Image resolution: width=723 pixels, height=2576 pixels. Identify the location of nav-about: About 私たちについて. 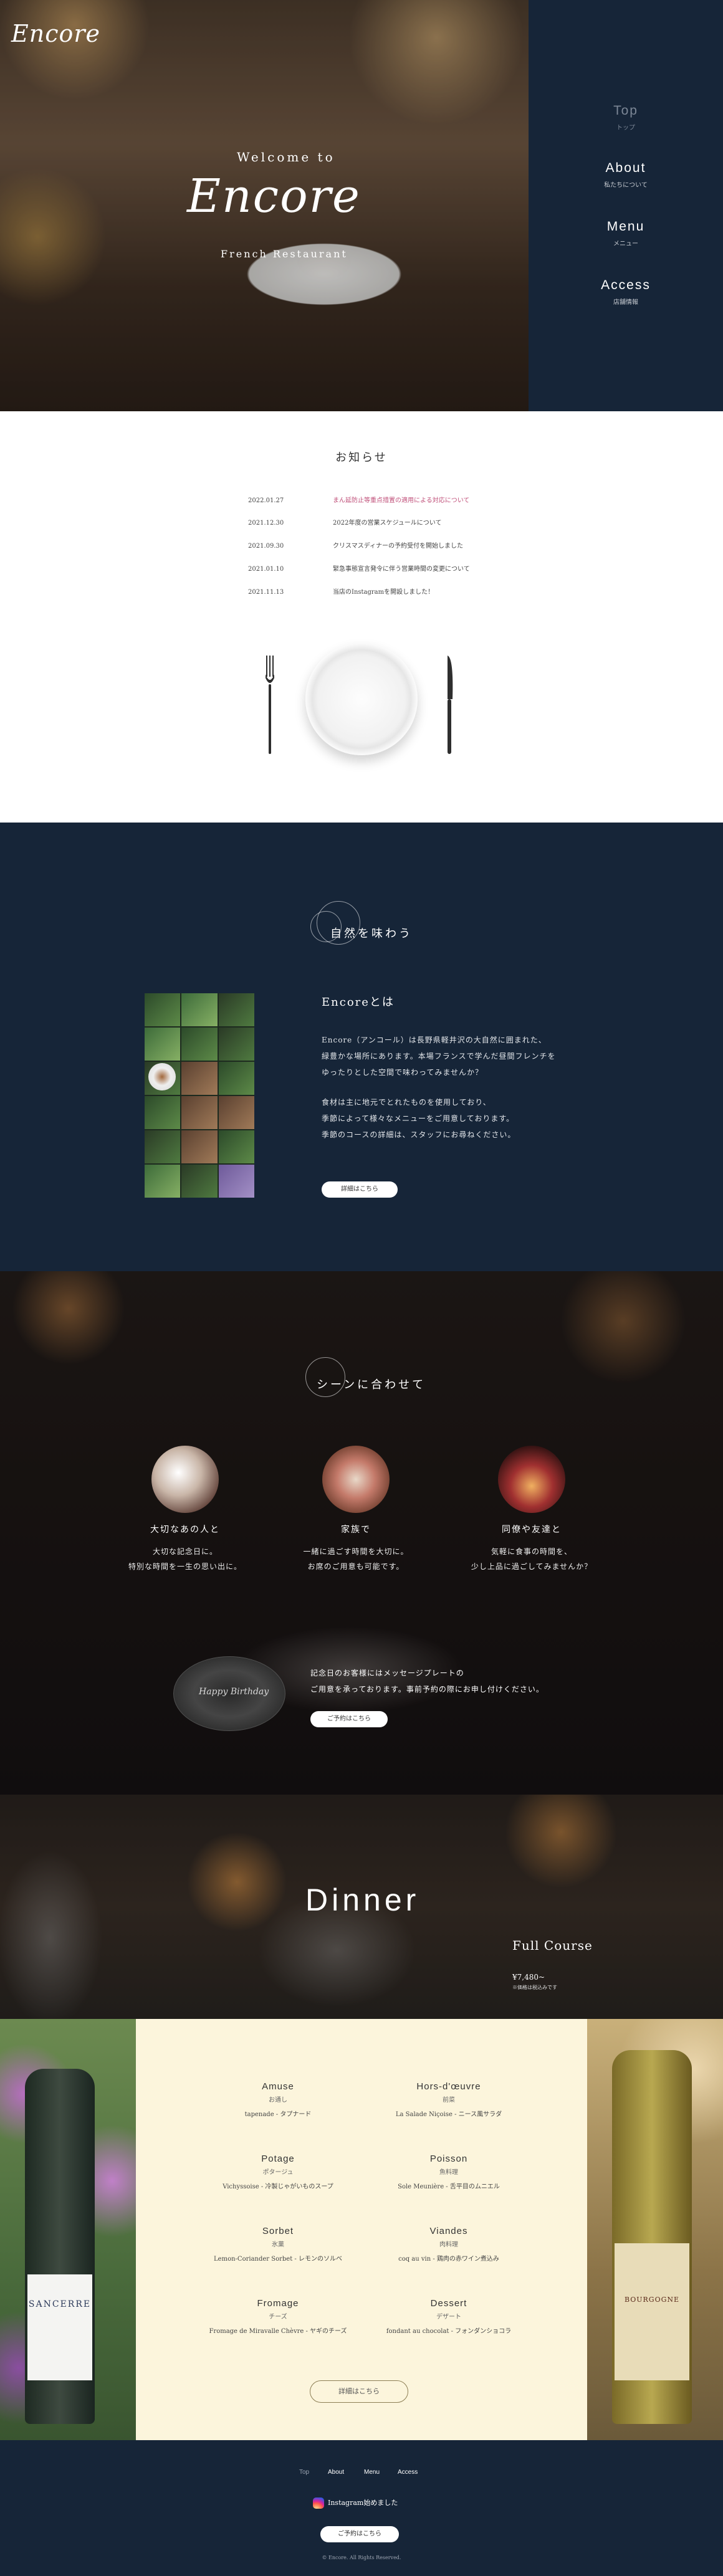
(626, 175).